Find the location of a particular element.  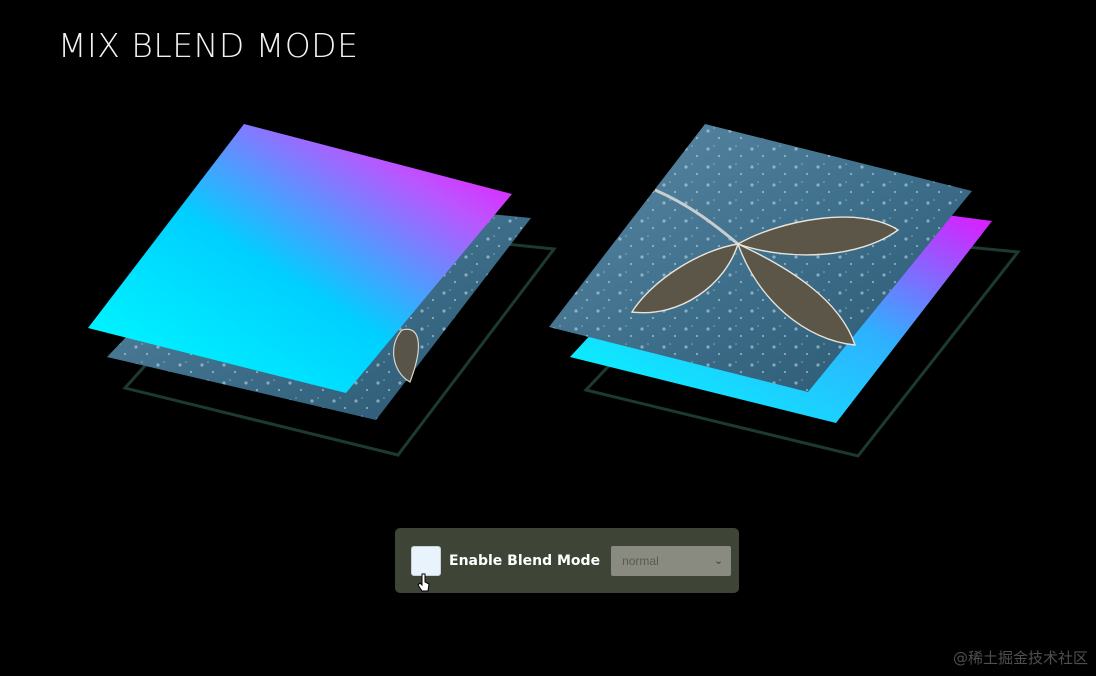

blend-control-panel: Enable Blend Mode normal ⌄ is located at coordinates (567, 560).